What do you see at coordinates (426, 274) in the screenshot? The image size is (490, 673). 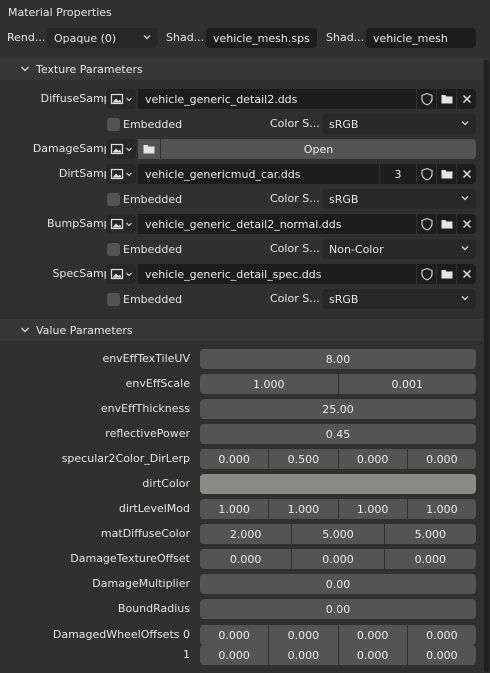 I see `spec-fake-user-button` at bounding box center [426, 274].